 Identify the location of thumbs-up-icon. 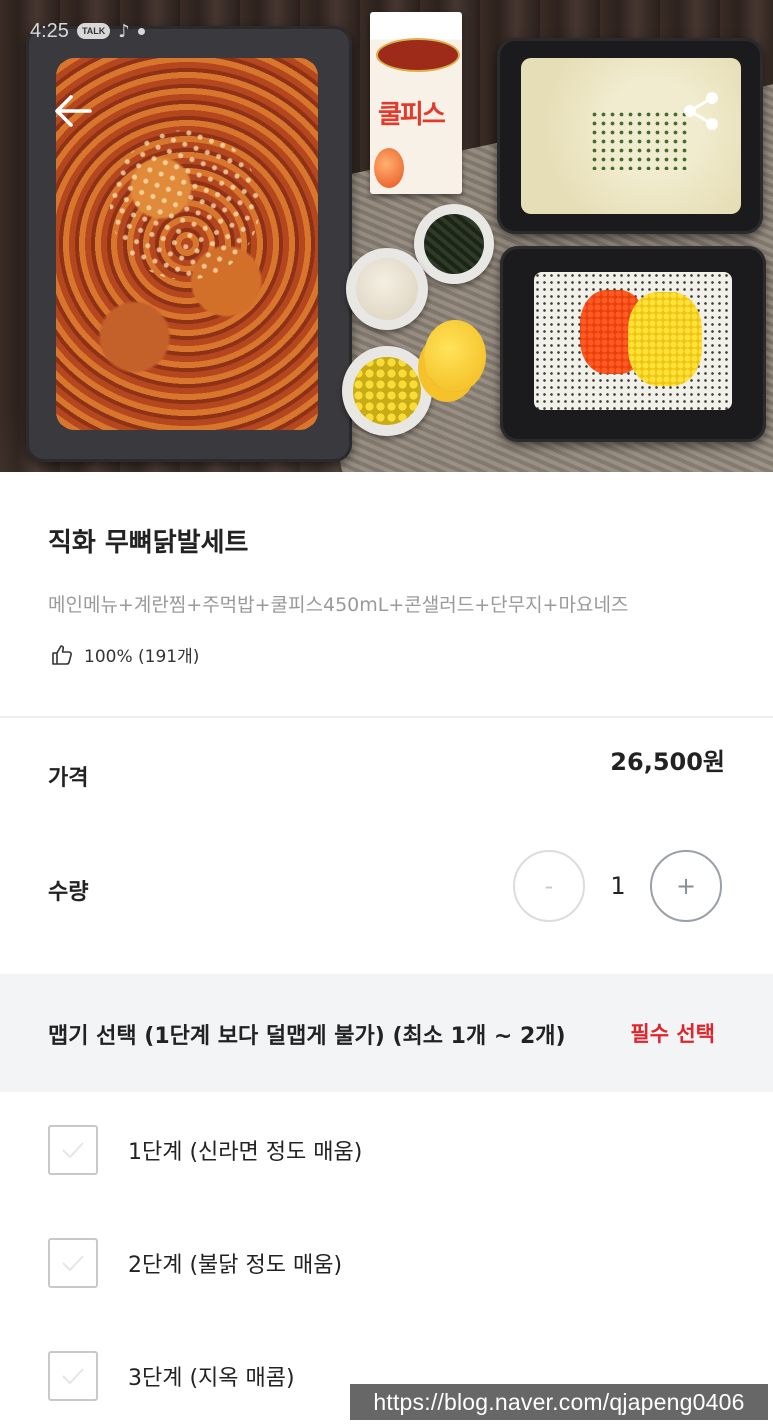
(62, 654).